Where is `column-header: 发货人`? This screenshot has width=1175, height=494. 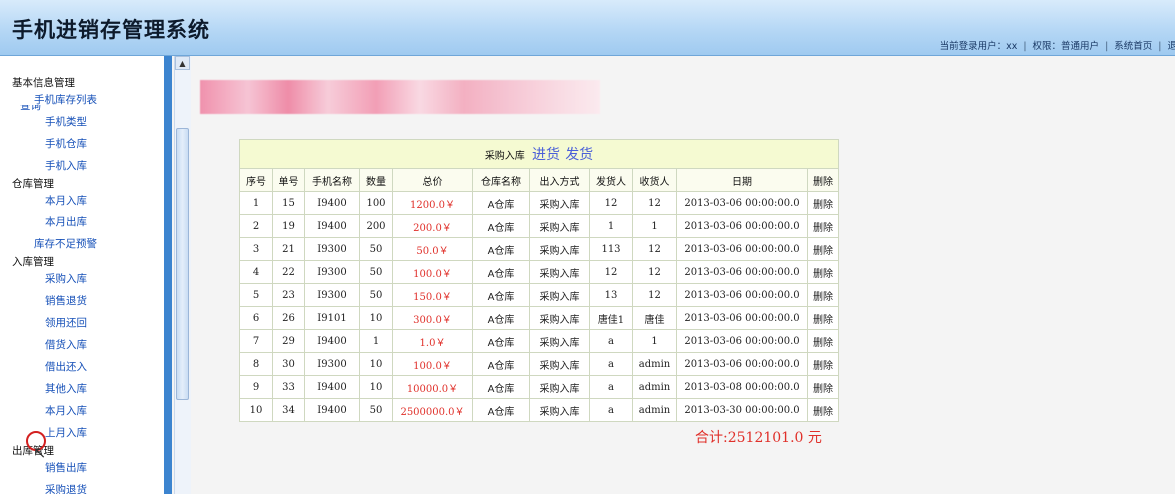
column-header: 发货人 is located at coordinates (611, 180).